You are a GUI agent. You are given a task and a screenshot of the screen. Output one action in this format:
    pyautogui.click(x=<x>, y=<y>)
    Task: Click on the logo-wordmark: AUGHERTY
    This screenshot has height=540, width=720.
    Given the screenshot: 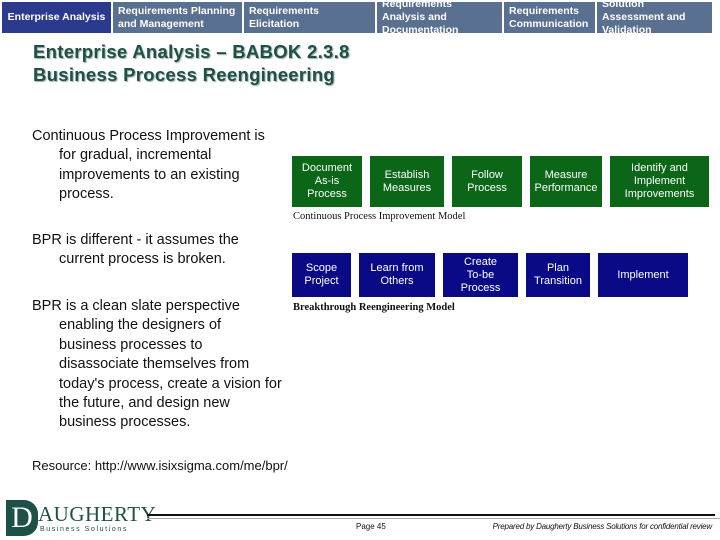 What is the action you would take?
    pyautogui.click(x=97, y=514)
    